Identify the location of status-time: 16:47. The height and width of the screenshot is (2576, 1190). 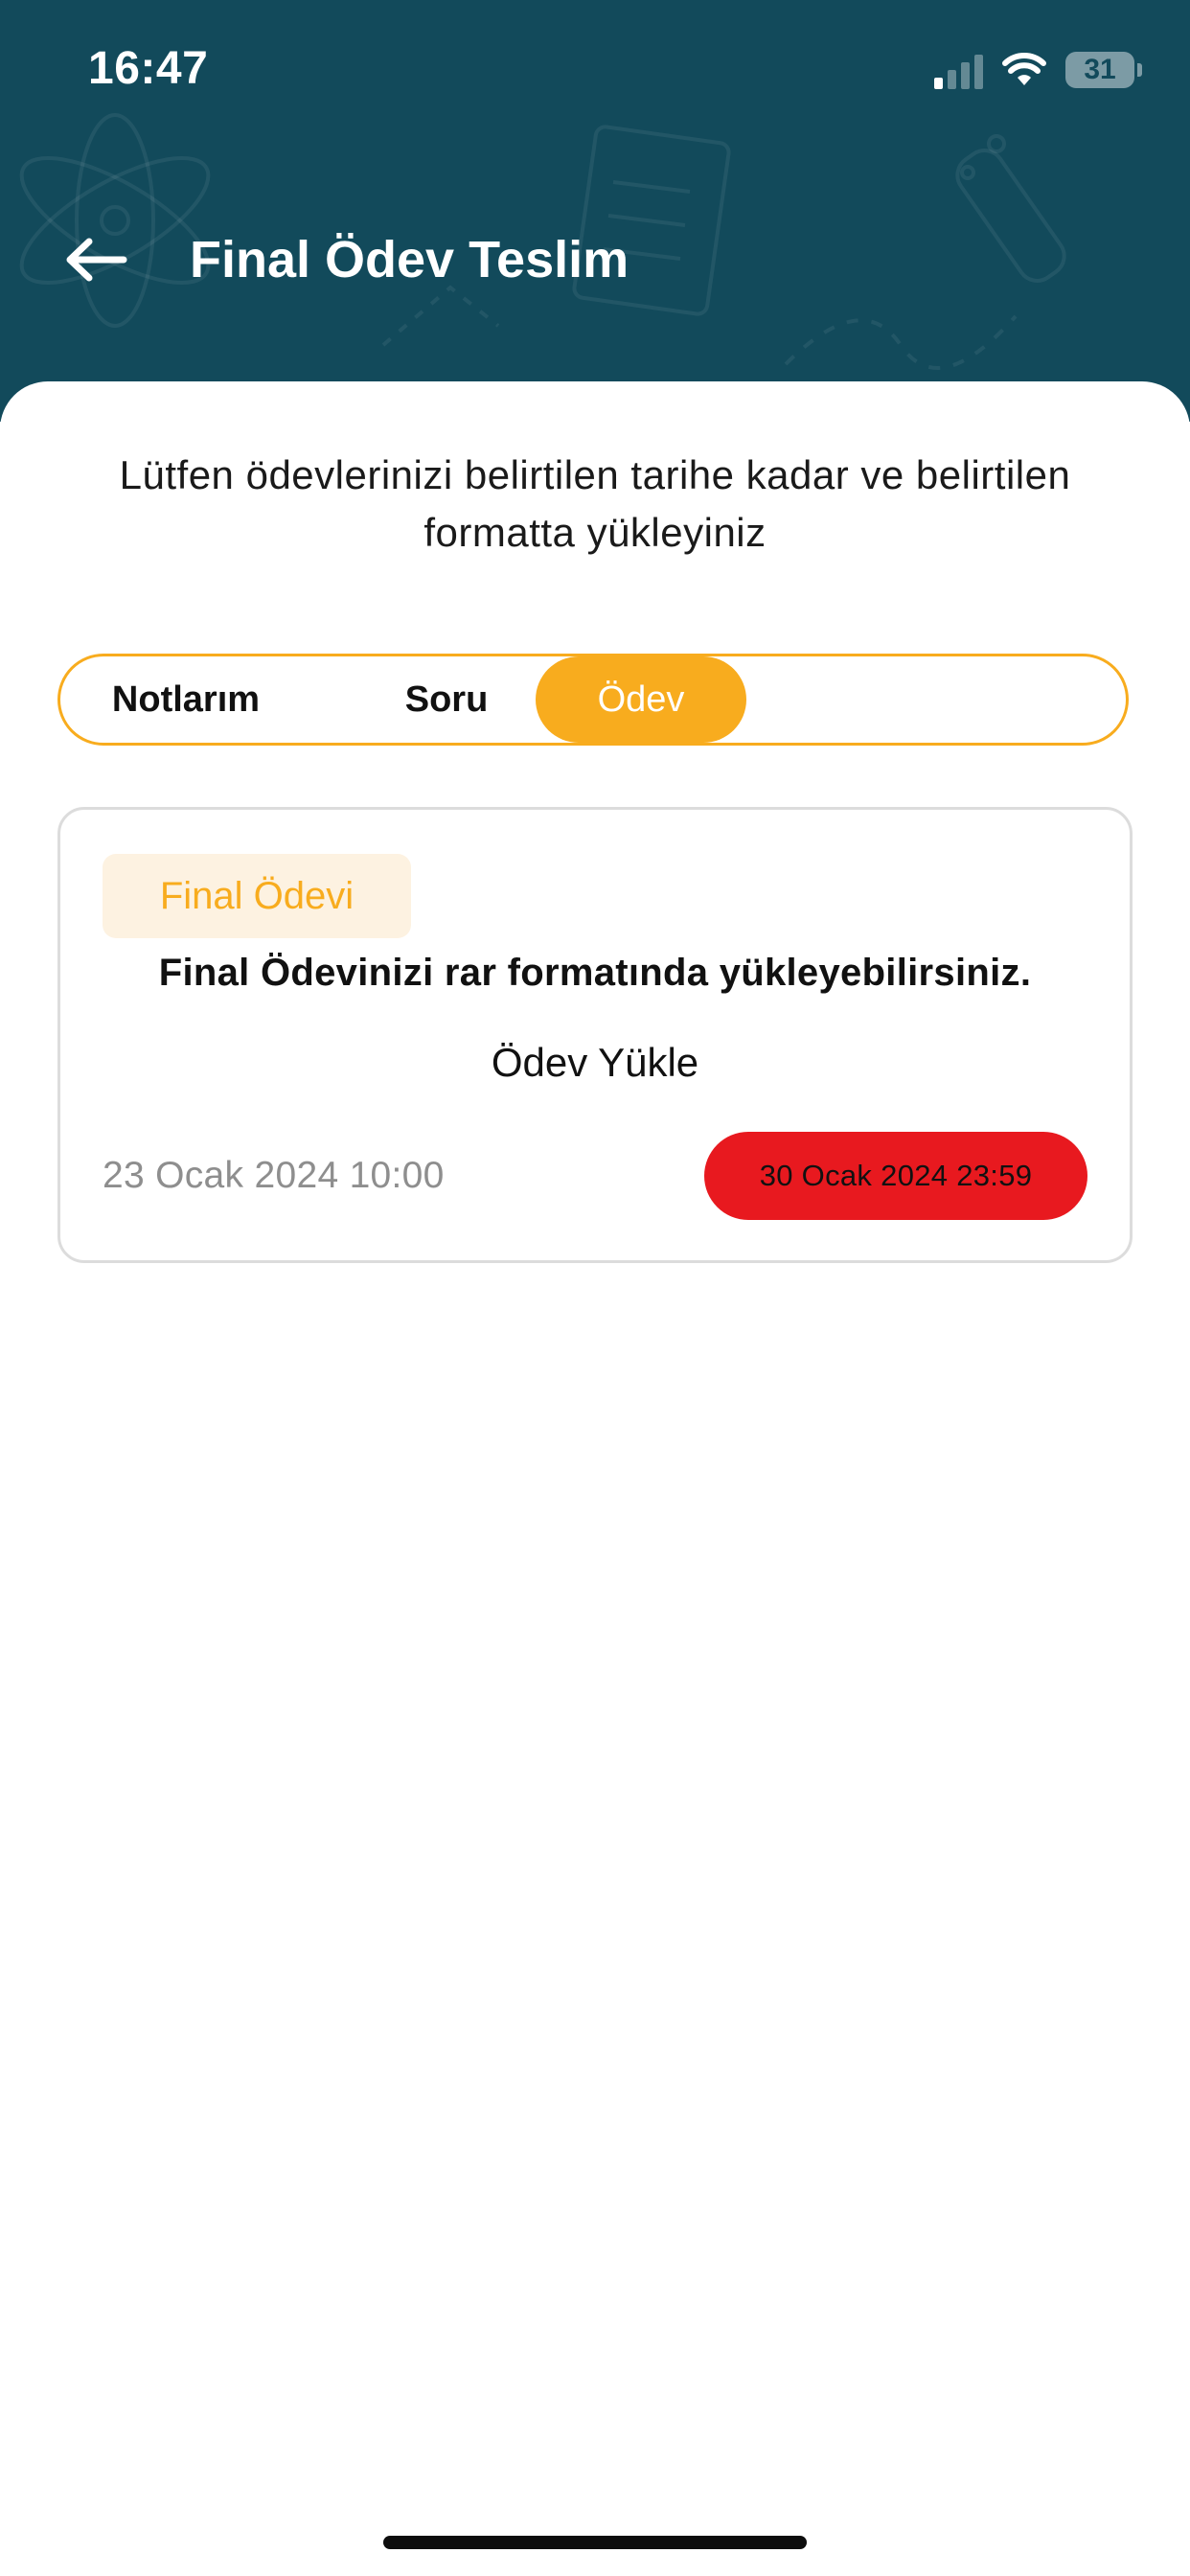
(148, 68).